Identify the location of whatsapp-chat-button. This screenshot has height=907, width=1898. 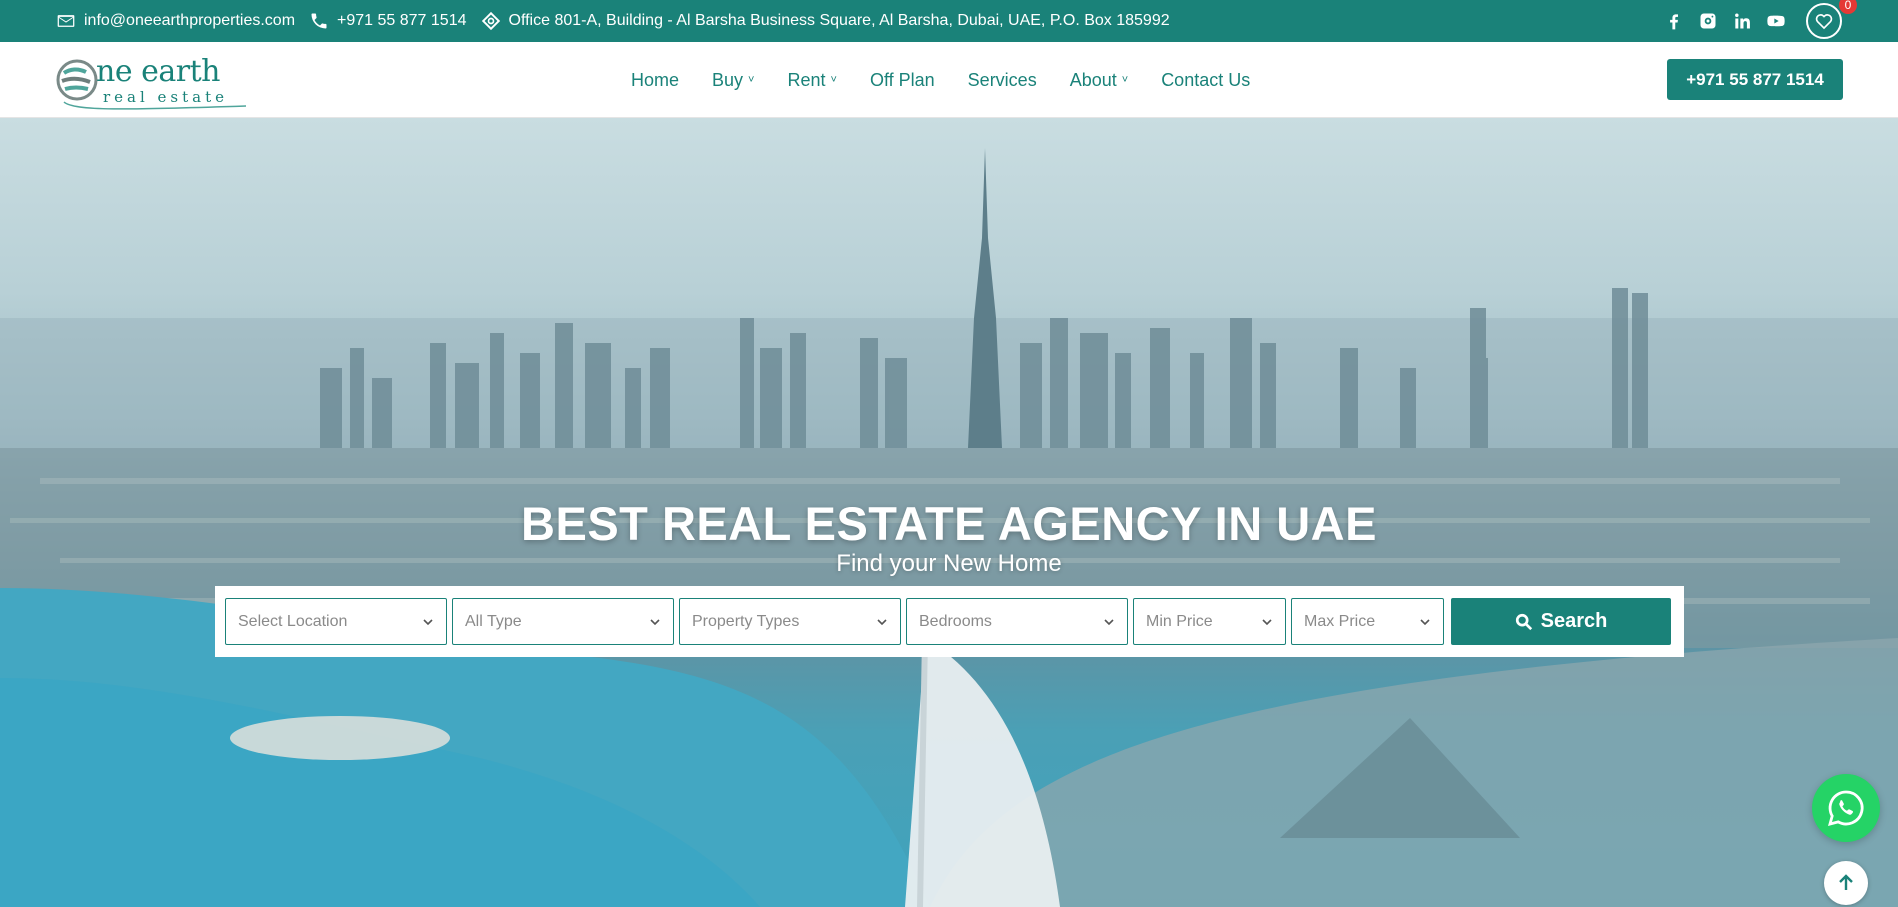
(1846, 808).